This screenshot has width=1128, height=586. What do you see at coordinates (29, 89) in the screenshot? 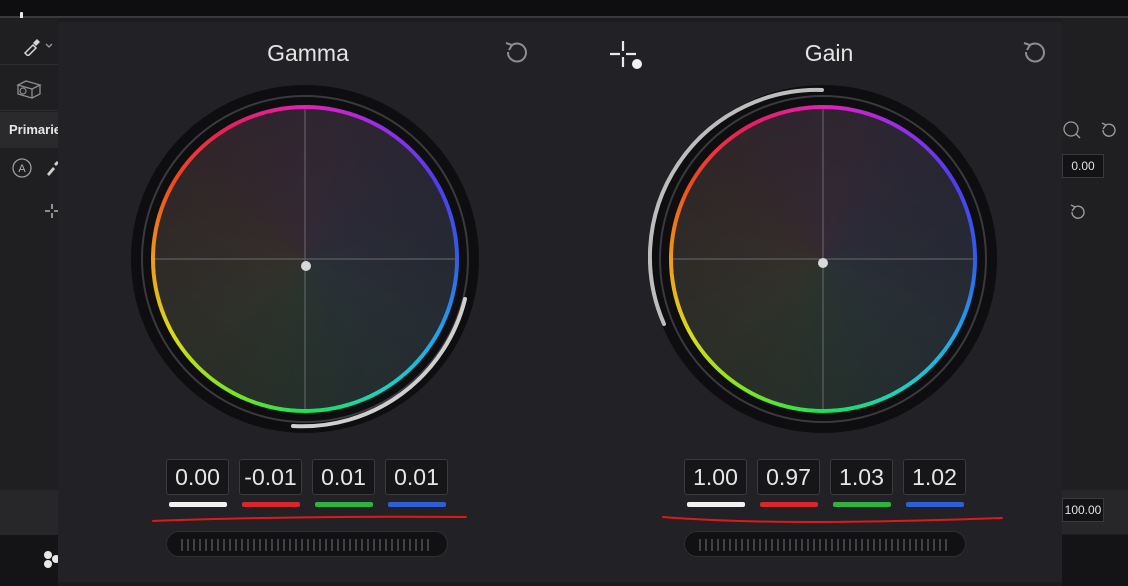
I see `qualifier-3d-icon` at bounding box center [29, 89].